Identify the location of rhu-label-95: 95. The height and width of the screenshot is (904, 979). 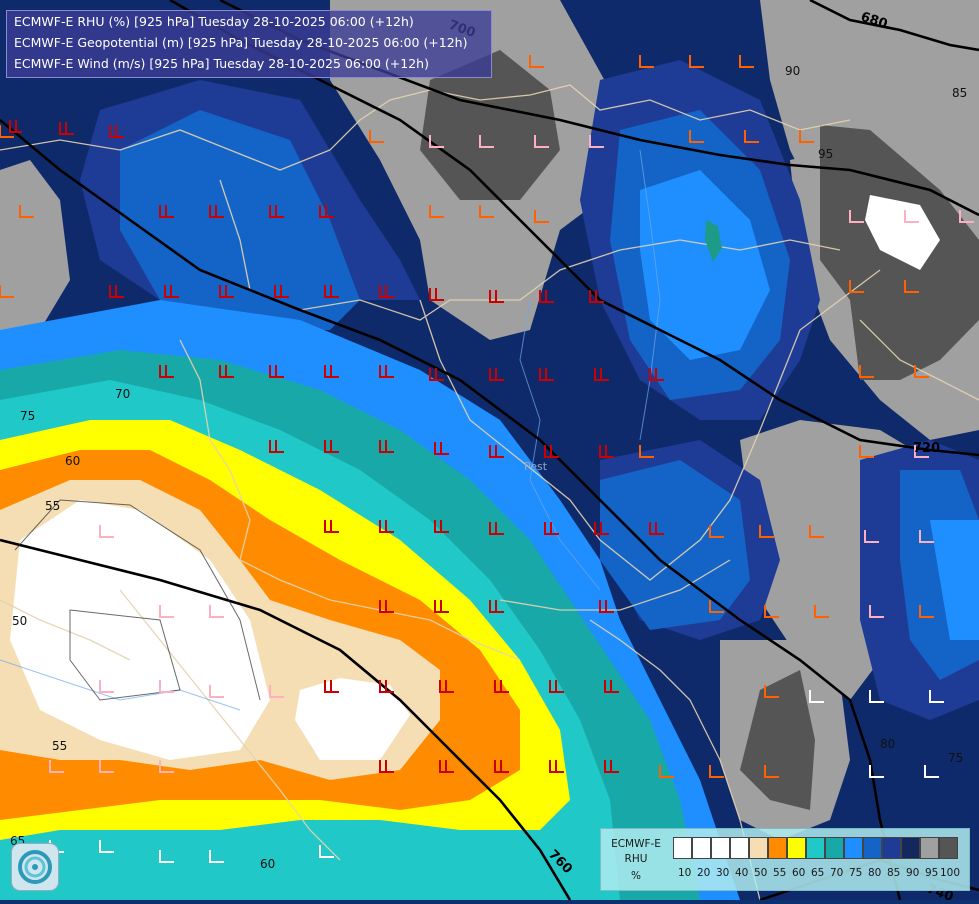
(825, 154).